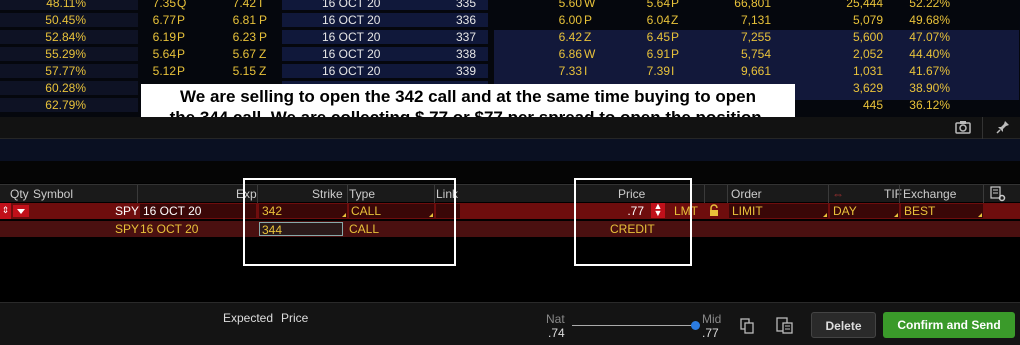 Image resolution: width=1020 pixels, height=345 pixels. Describe the element at coordinates (244, 37) in the screenshot. I see `chain-cell-ask: 6.23` at that location.